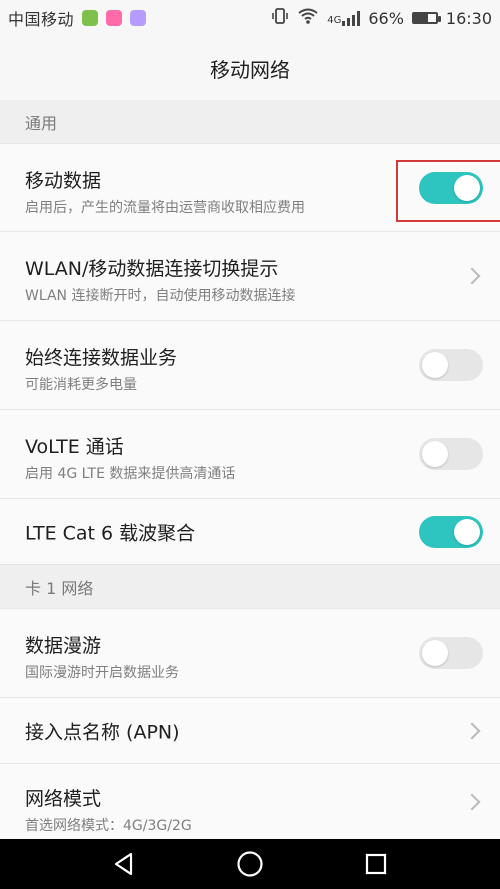  What do you see at coordinates (451, 454) in the screenshot?
I see `volte-toggle` at bounding box center [451, 454].